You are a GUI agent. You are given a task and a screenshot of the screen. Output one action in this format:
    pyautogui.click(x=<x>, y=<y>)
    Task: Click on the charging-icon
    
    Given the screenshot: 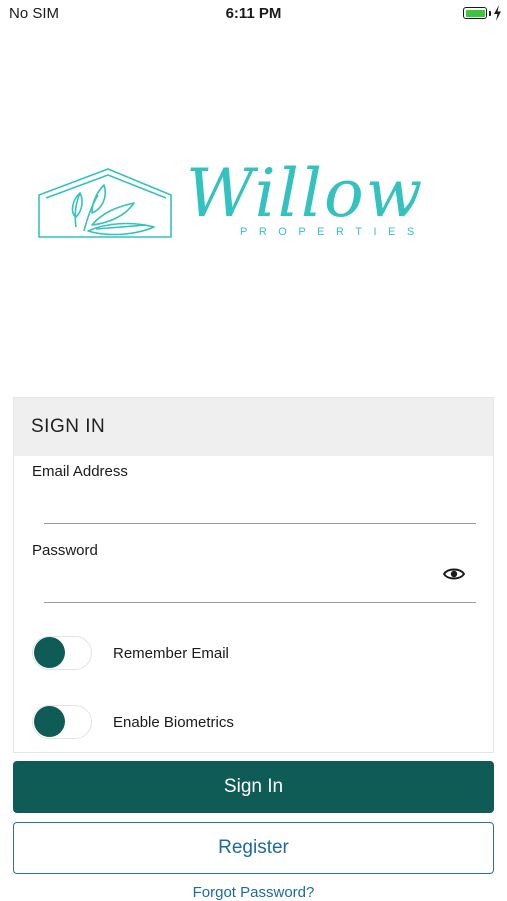 What is the action you would take?
    pyautogui.click(x=497, y=13)
    